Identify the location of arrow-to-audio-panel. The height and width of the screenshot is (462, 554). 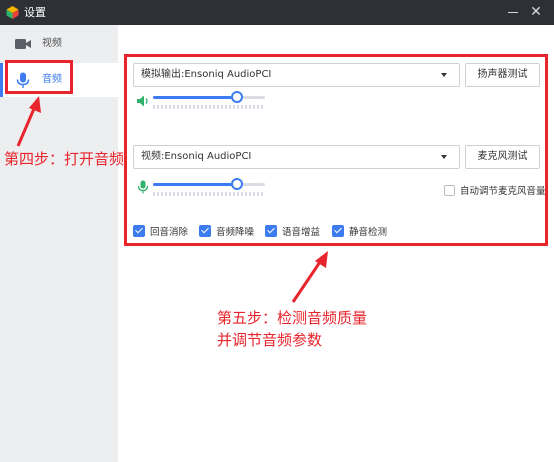
(309, 277).